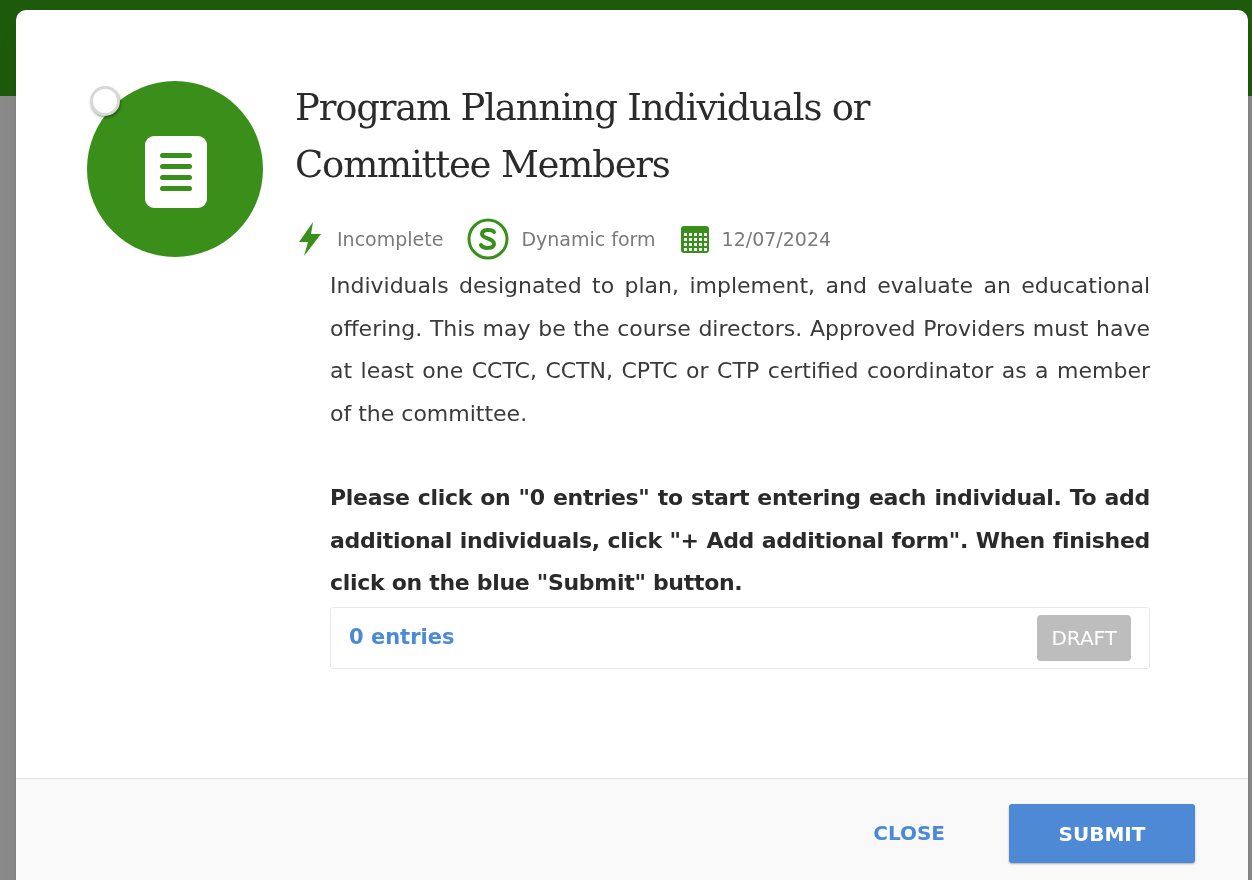 This screenshot has height=880, width=1252. I want to click on meta-text: Dynamic form, so click(588, 239).